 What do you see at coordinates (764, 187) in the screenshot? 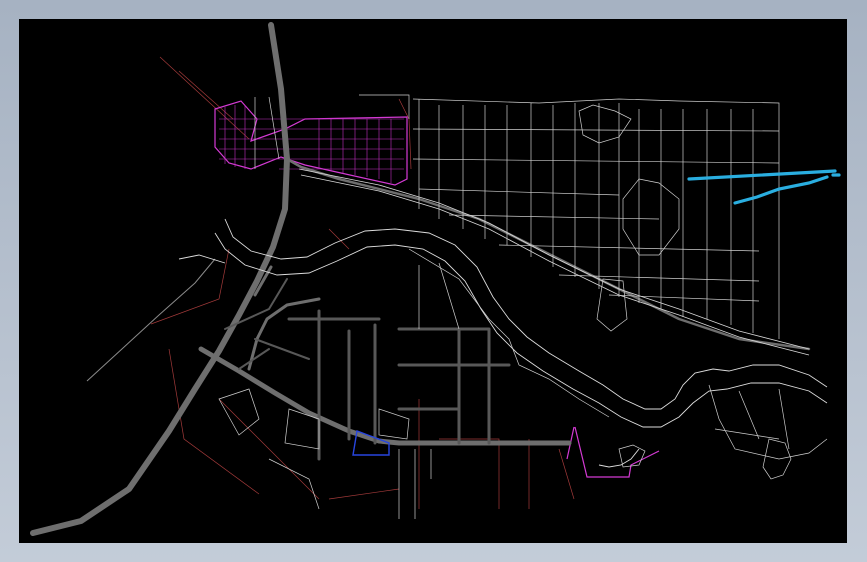
I see `water-features` at bounding box center [764, 187].